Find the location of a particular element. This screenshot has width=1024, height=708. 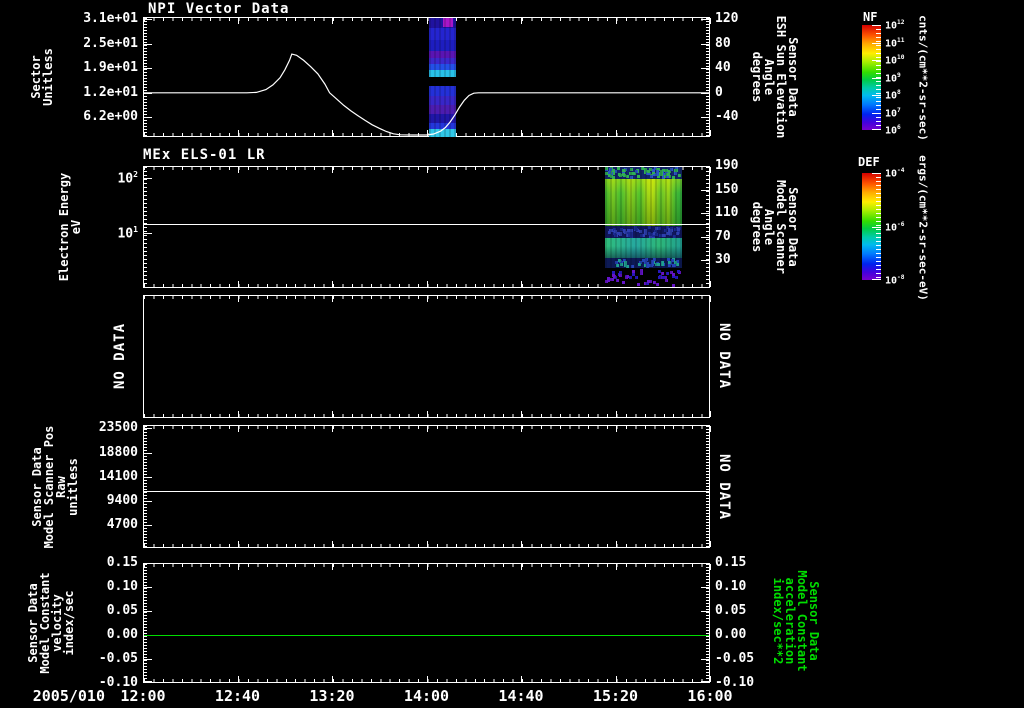

x-tick-label: 16:00 is located at coordinates (710, 696).